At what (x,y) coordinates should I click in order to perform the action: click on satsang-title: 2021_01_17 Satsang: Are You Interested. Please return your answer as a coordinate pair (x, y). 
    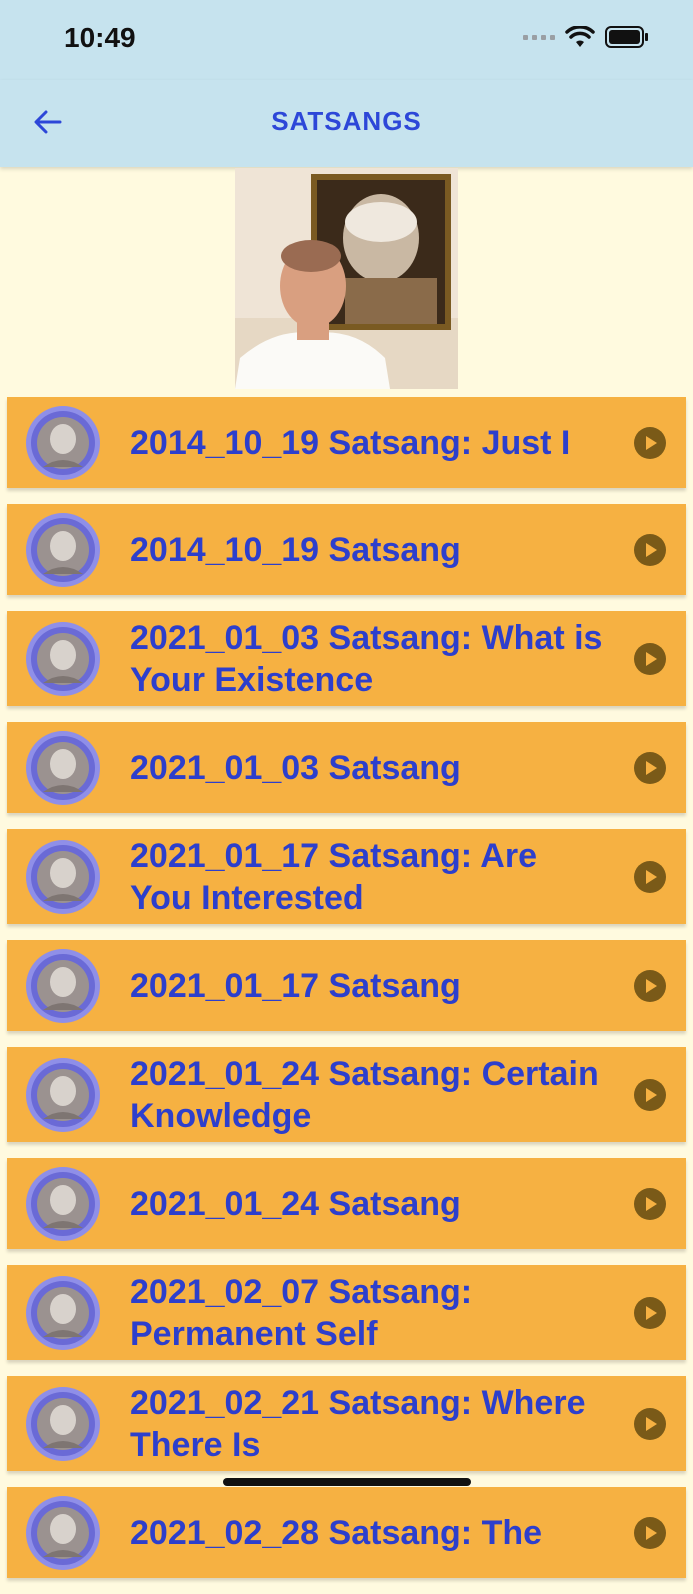
    Looking at the image, I should click on (334, 876).